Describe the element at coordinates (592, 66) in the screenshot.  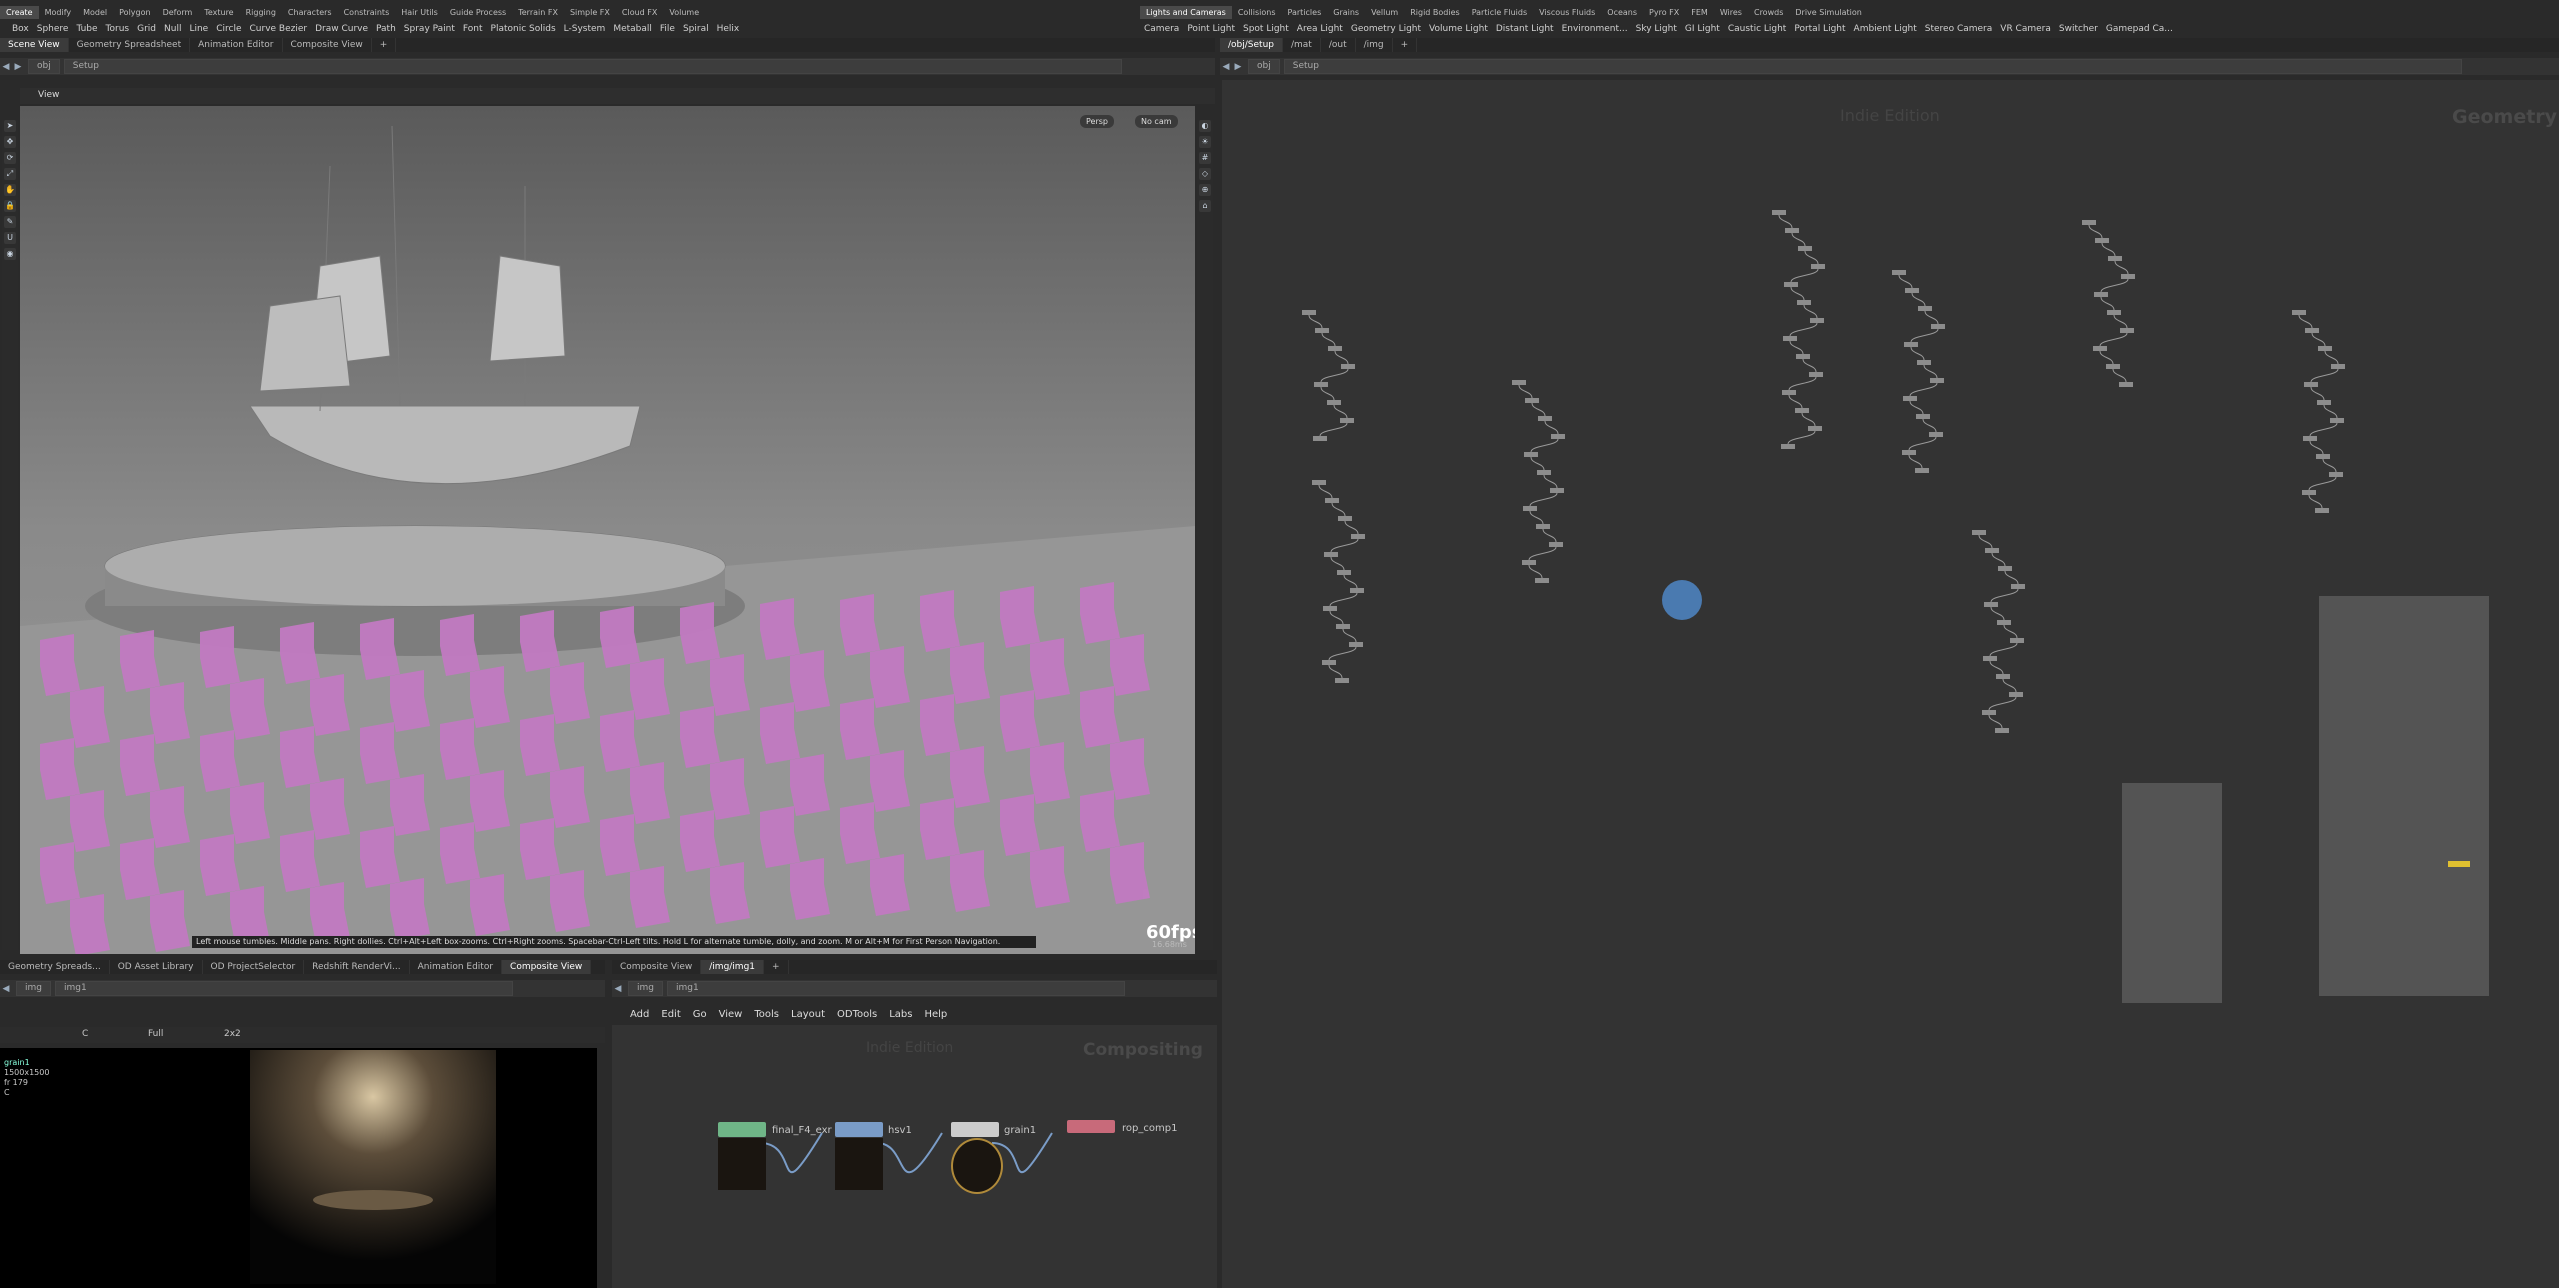
I see `path-setup: Setup` at that location.